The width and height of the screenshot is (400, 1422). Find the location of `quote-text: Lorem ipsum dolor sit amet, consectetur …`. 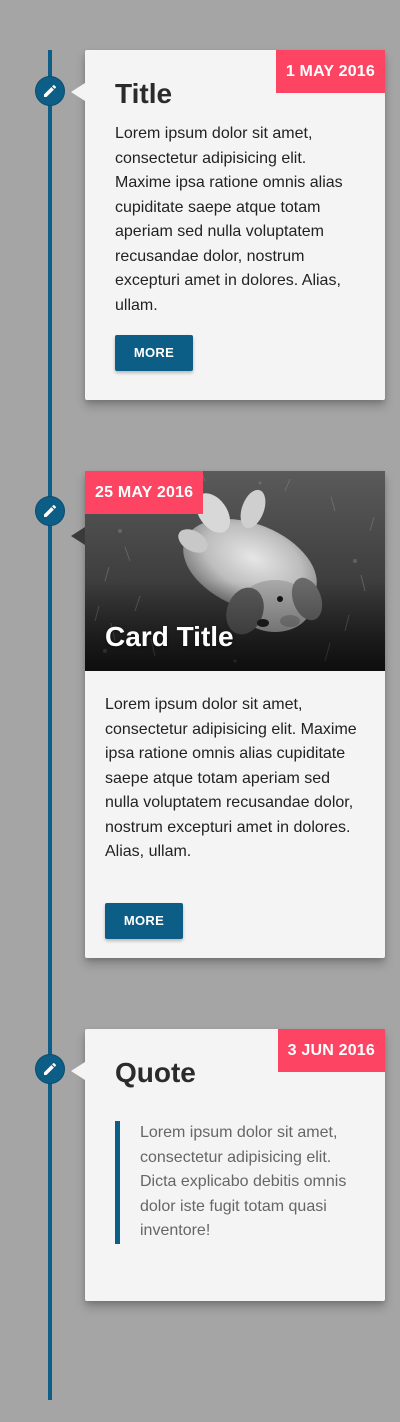

quote-text: Lorem ipsum dolor sit amet, consectetur … is located at coordinates (243, 1181).